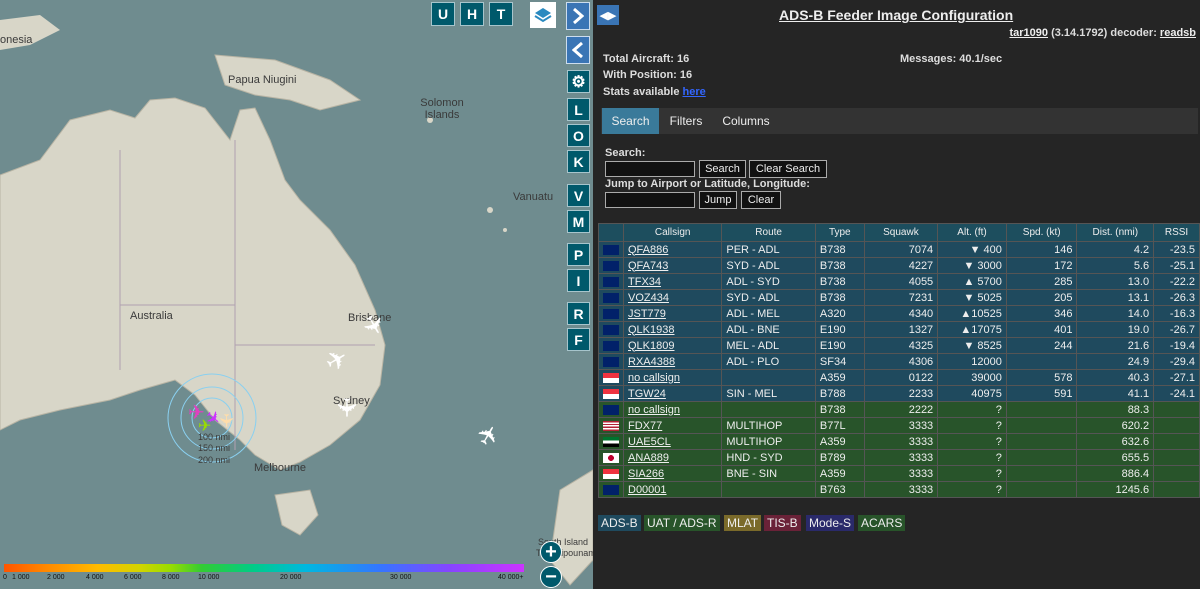  What do you see at coordinates (672, 249) in the screenshot?
I see `cell-callsign: QFA886` at bounding box center [672, 249].